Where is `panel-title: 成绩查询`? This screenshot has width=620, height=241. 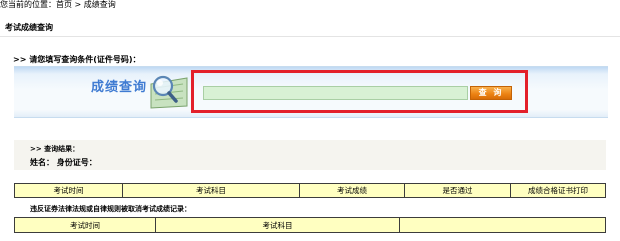 panel-title: 成绩查询 is located at coordinates (119, 87).